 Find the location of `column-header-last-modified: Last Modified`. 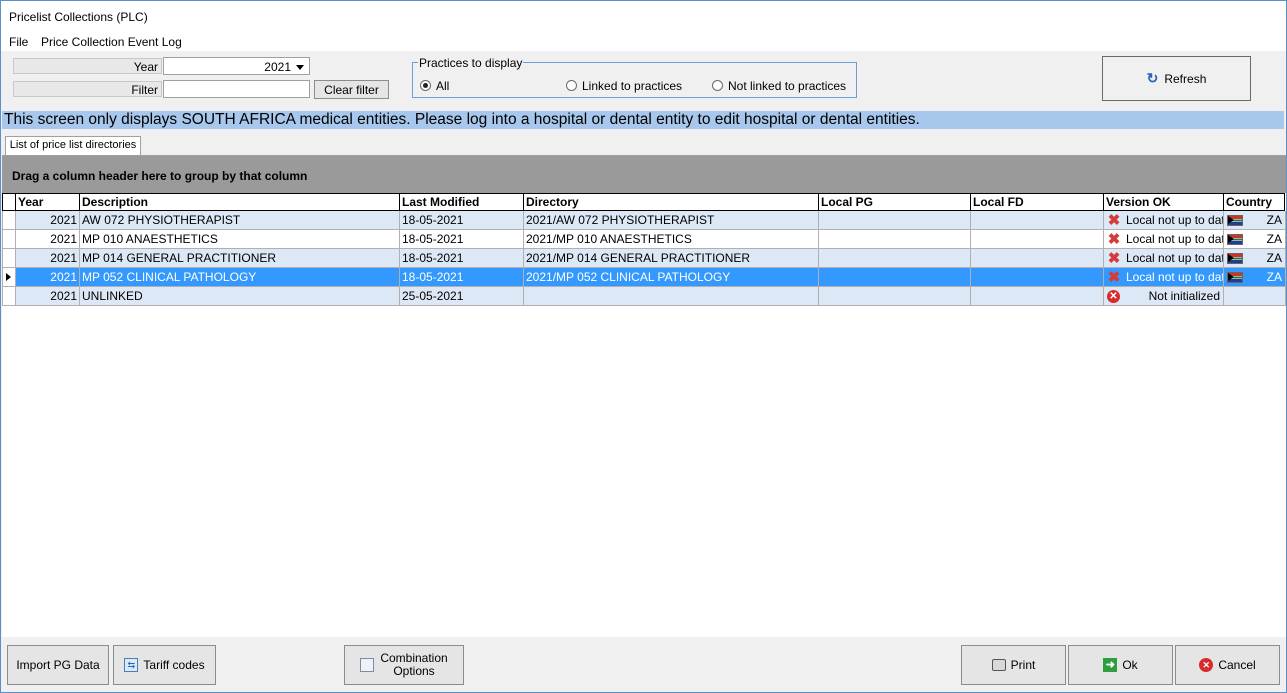

column-header-last-modified: Last Modified is located at coordinates (462, 202).